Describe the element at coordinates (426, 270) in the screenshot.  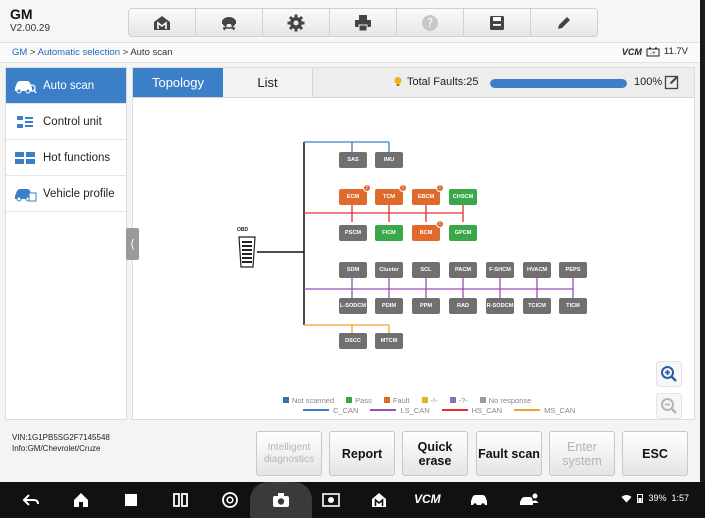
I see `module-scl: SCL` at that location.